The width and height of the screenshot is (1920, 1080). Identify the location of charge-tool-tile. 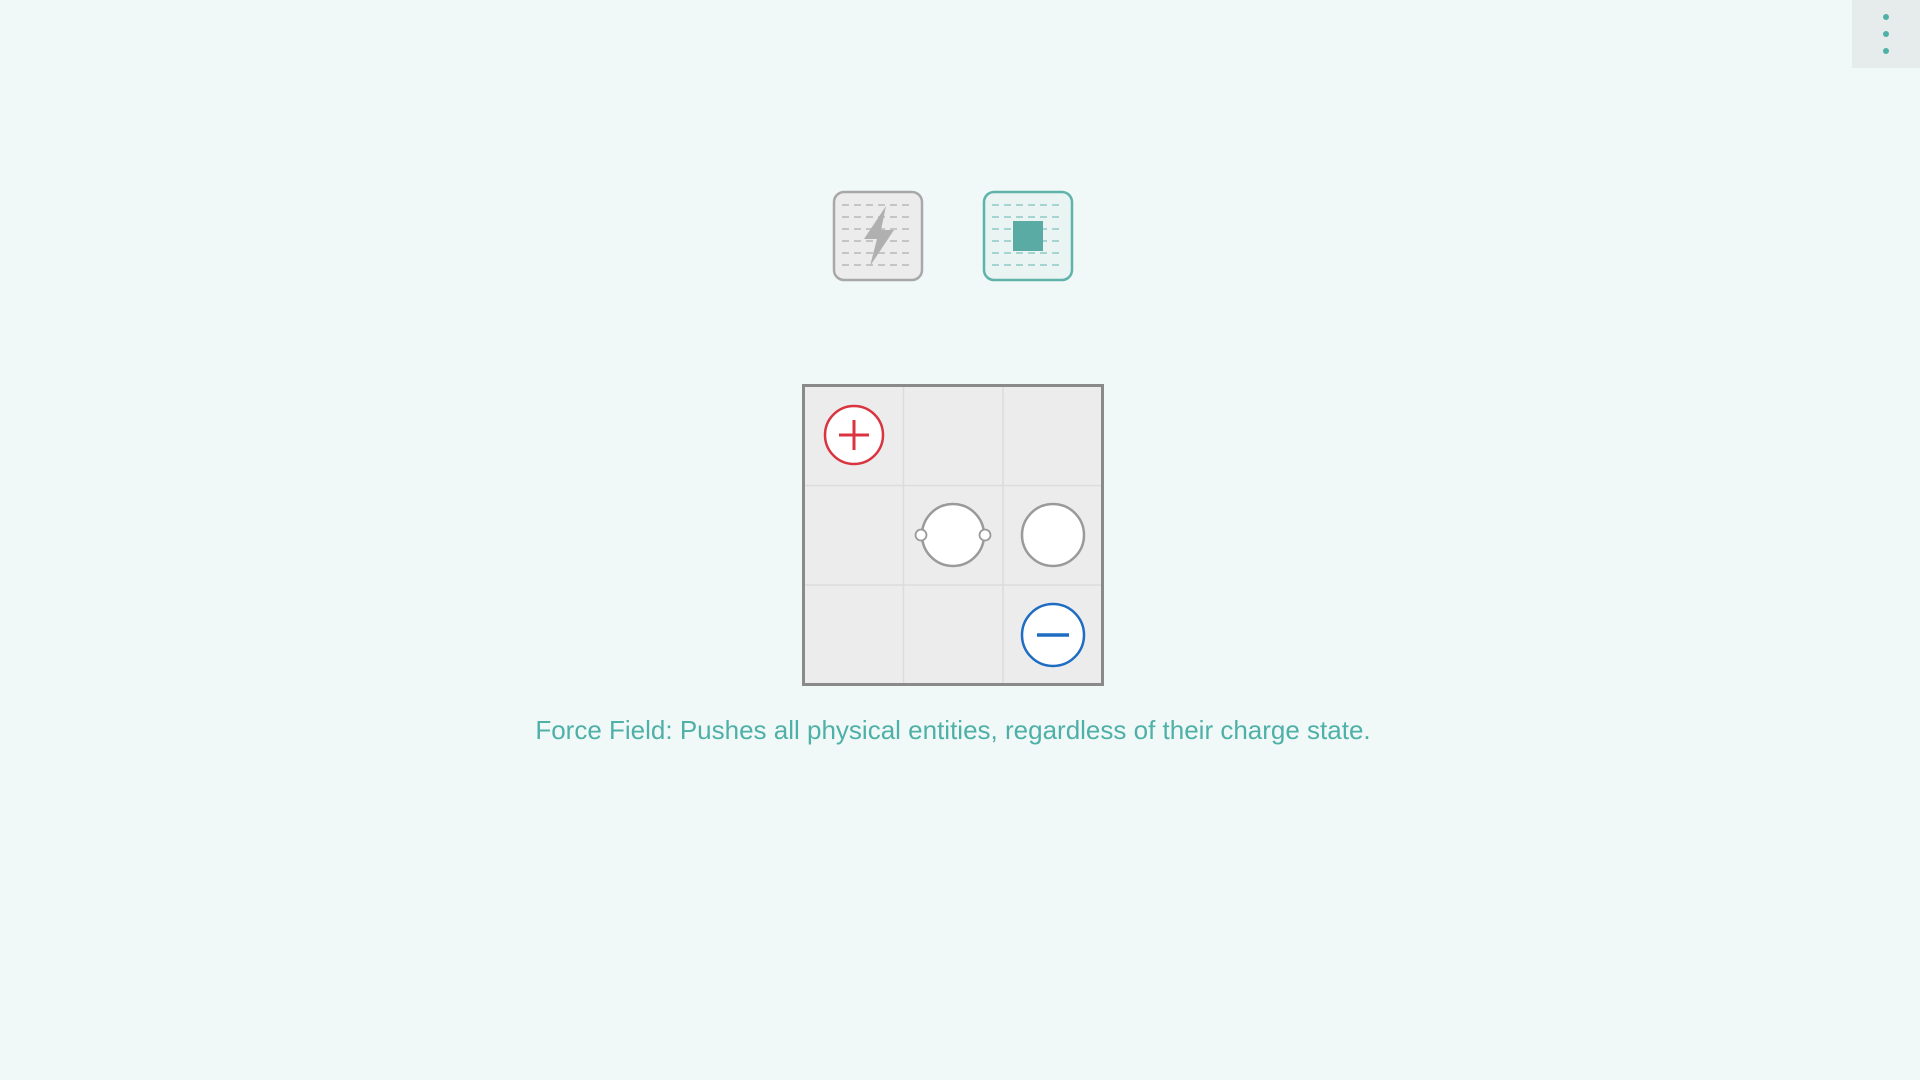
(878, 236).